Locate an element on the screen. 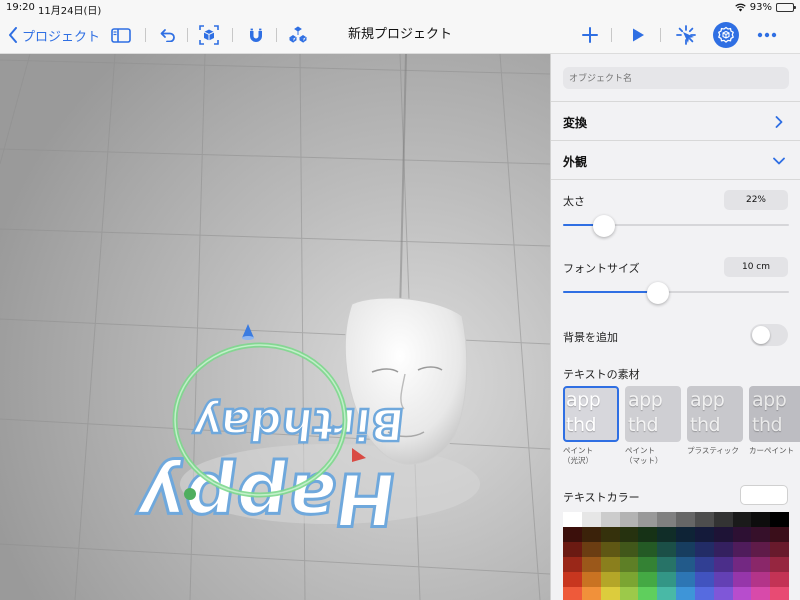 This screenshot has height=600, width=800. ar-view-button is located at coordinates (209, 35).